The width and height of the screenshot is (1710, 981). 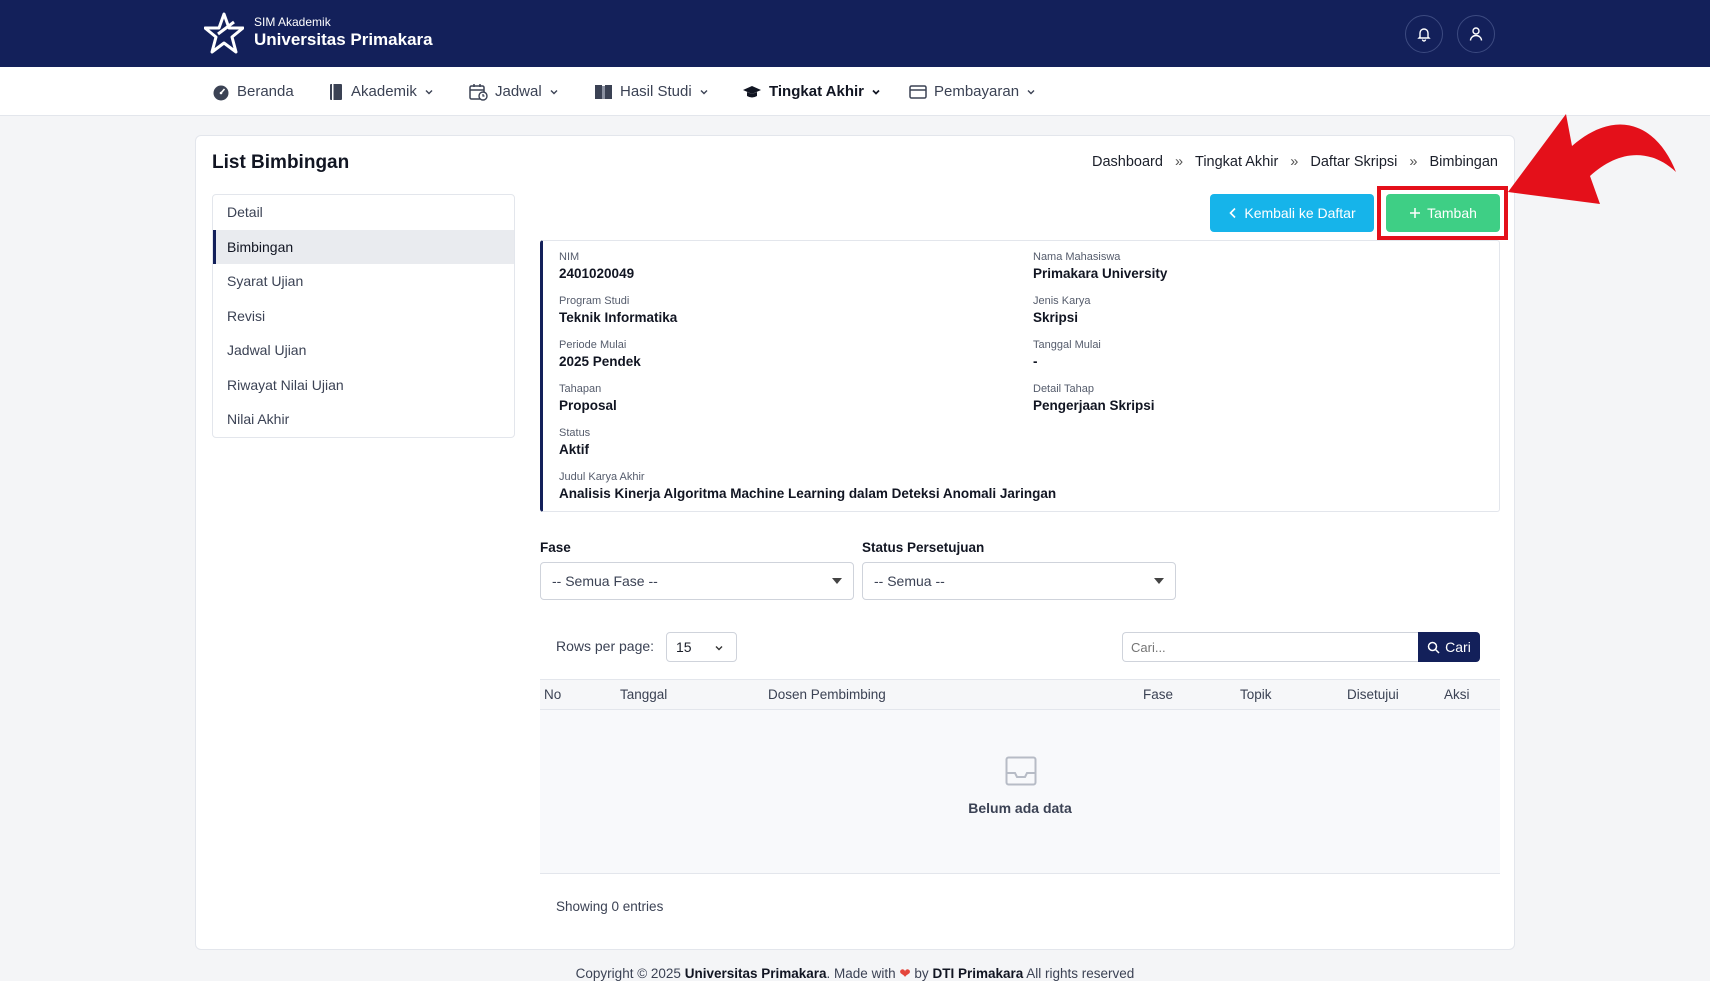 I want to click on app-title: Universitas Primakara, so click(x=343, y=40).